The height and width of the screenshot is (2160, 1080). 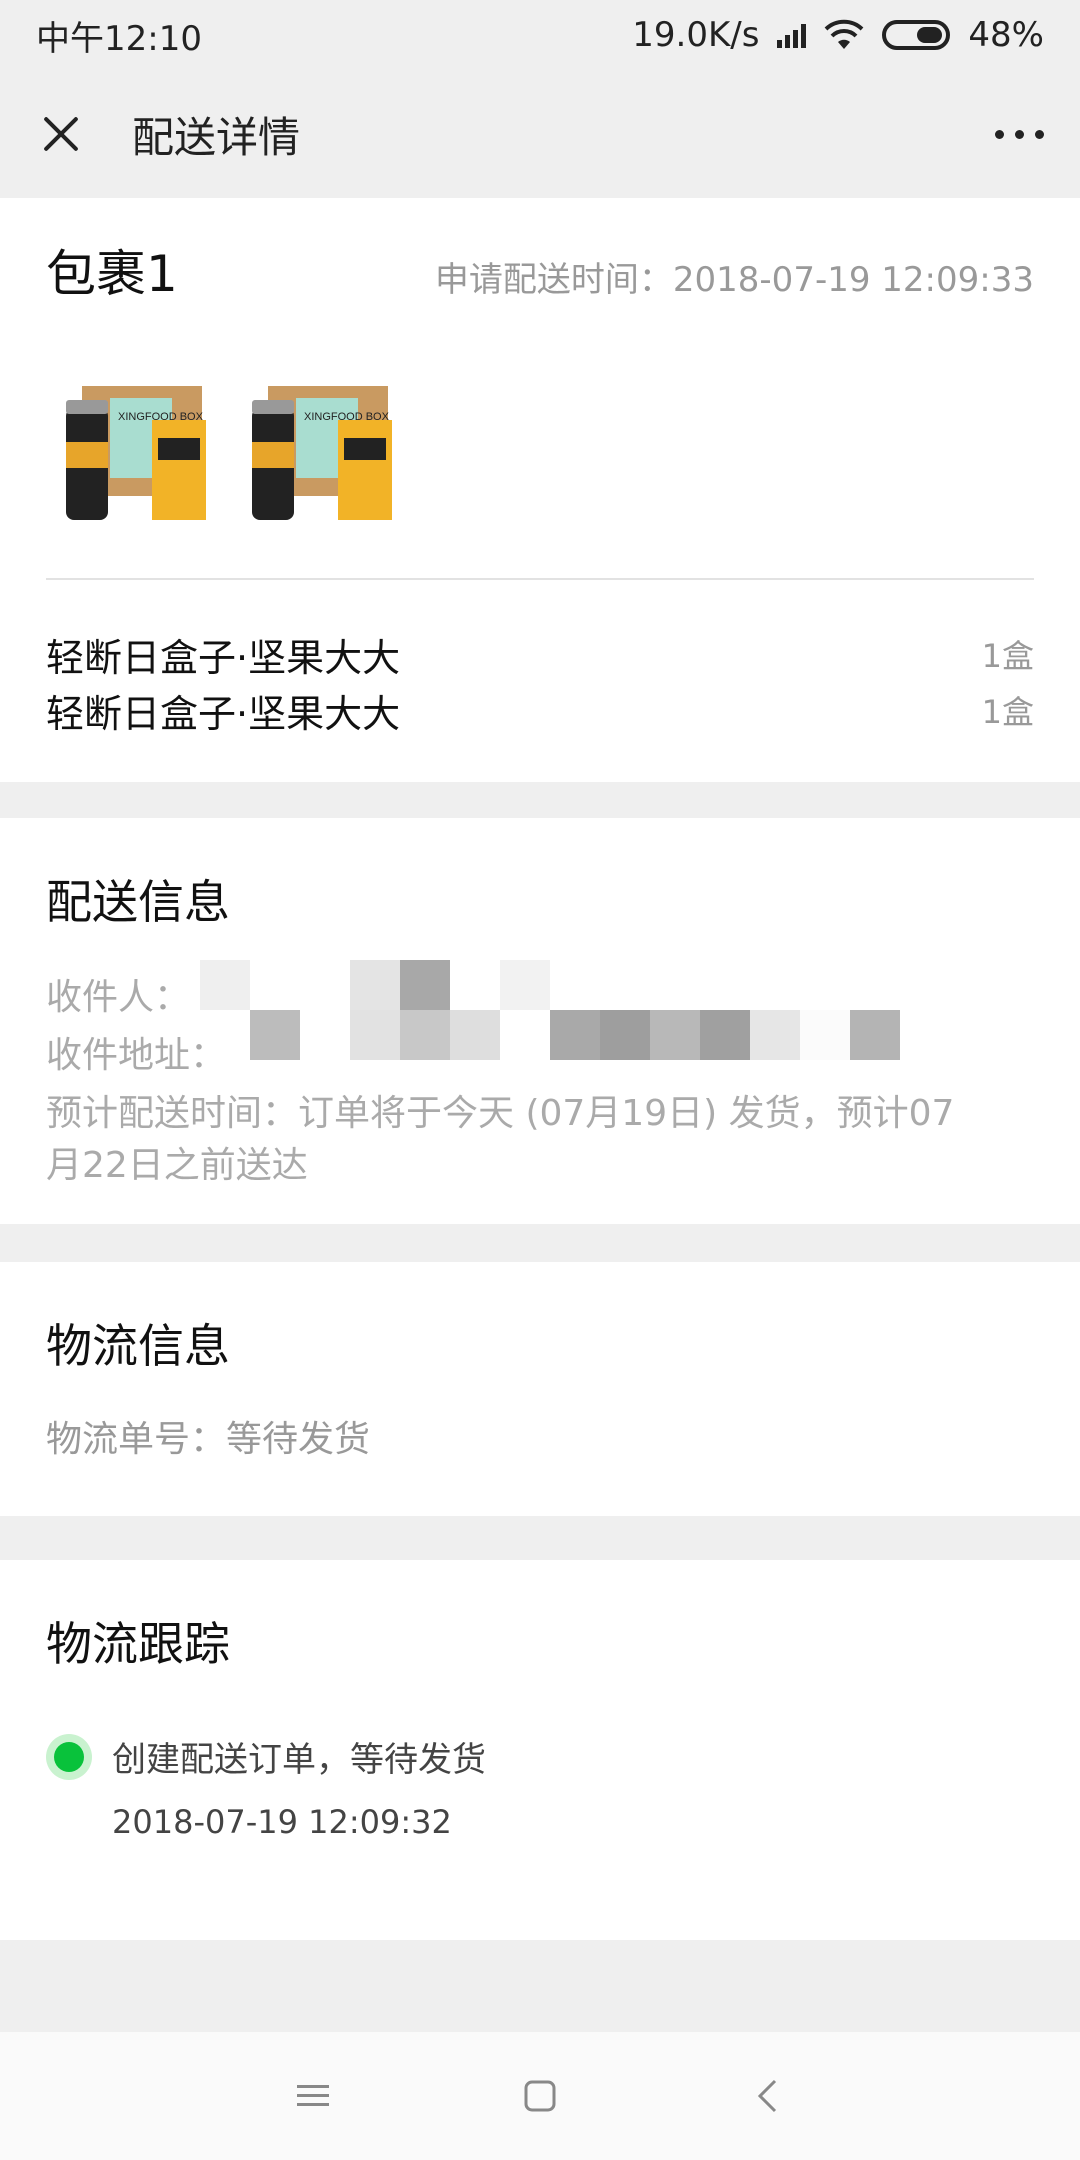 What do you see at coordinates (1019, 134) in the screenshot?
I see `more-dots-icon` at bounding box center [1019, 134].